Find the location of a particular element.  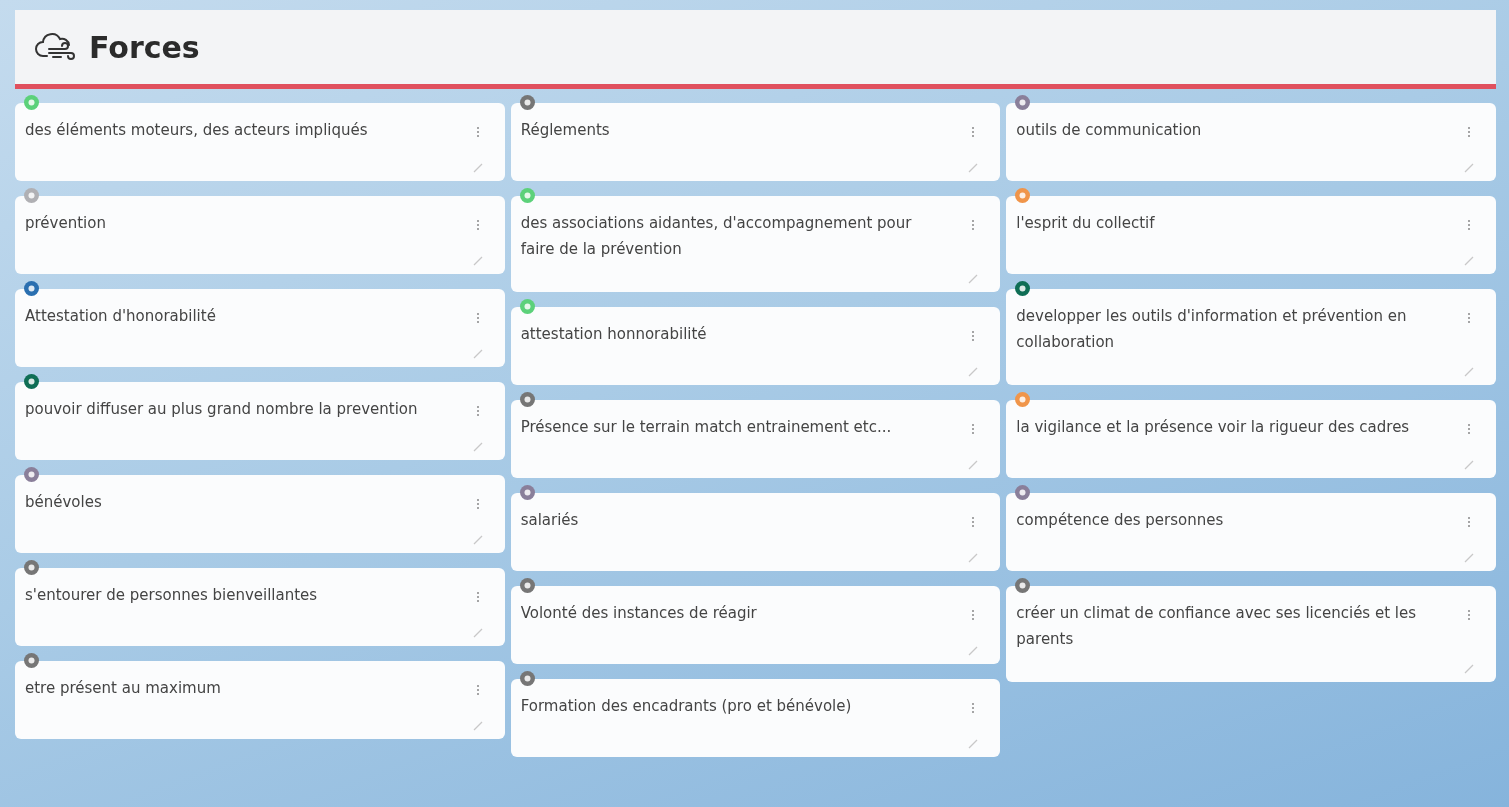

note-text: s'entourer de personnes bienveillantes is located at coordinates (172, 595).